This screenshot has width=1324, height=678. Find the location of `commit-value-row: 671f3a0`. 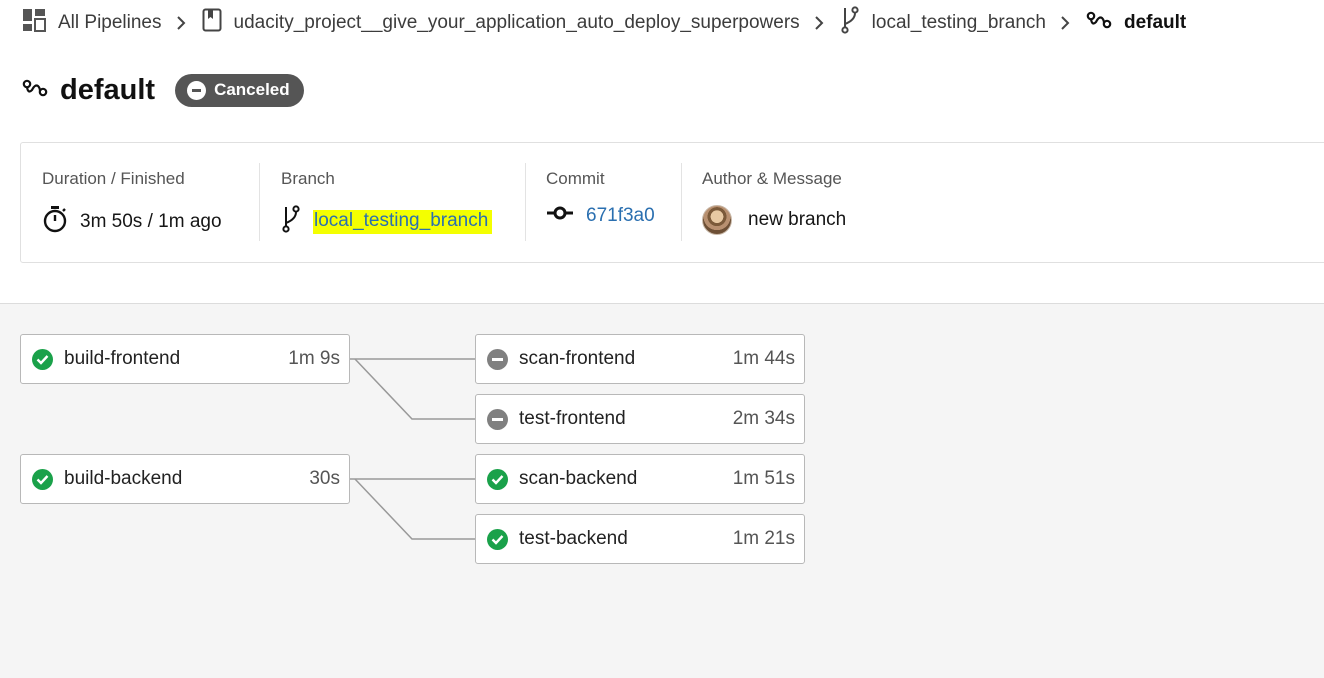

commit-value-row: 671f3a0 is located at coordinates (600, 216).